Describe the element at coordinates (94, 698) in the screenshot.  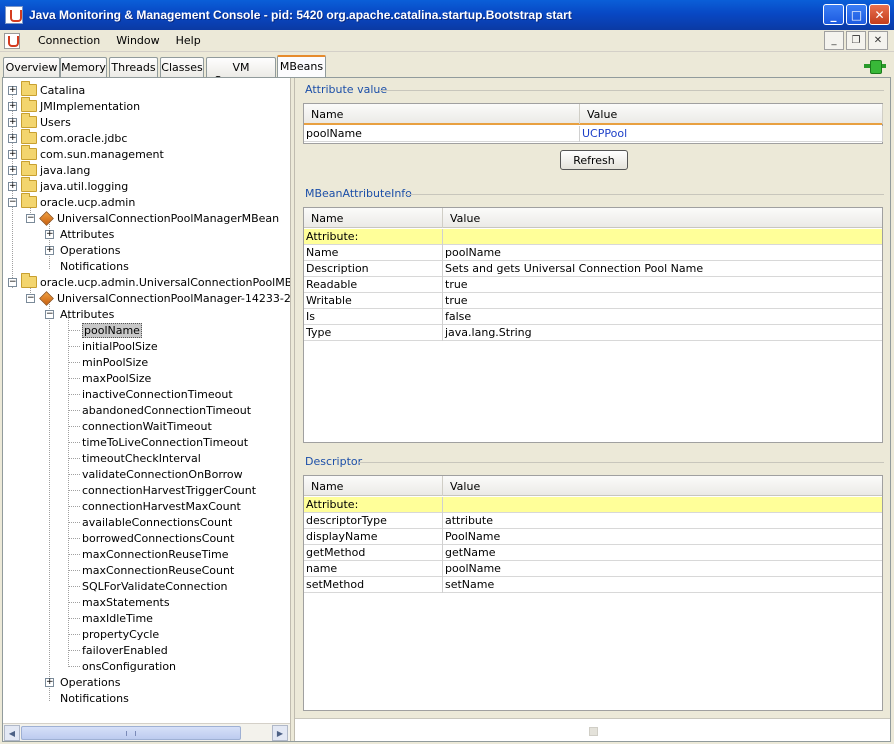
I see `tree-node-pool-notifications: Notifications` at that location.